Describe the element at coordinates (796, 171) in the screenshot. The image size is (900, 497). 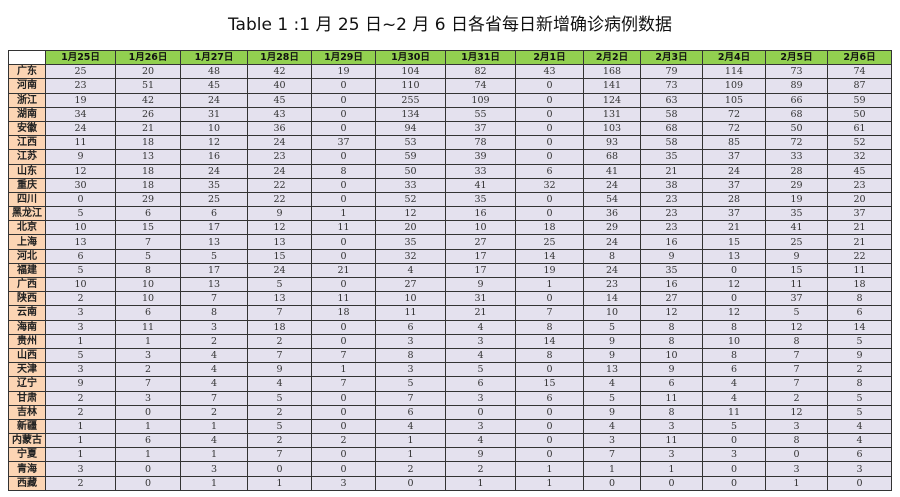
I see `value-cell: 28` at that location.